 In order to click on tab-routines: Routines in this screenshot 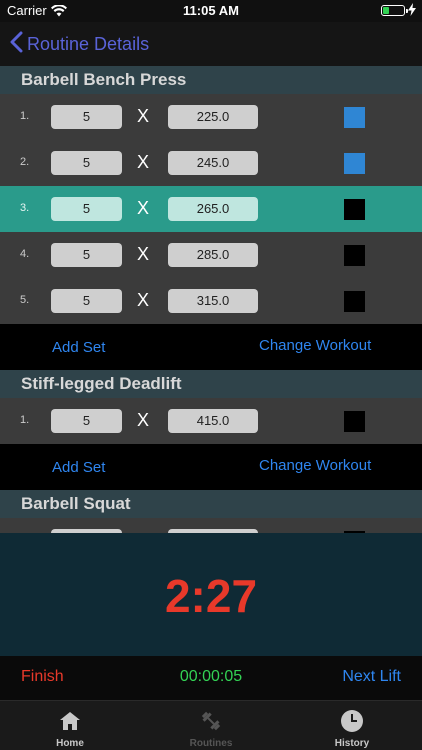, I will do `click(211, 725)`.